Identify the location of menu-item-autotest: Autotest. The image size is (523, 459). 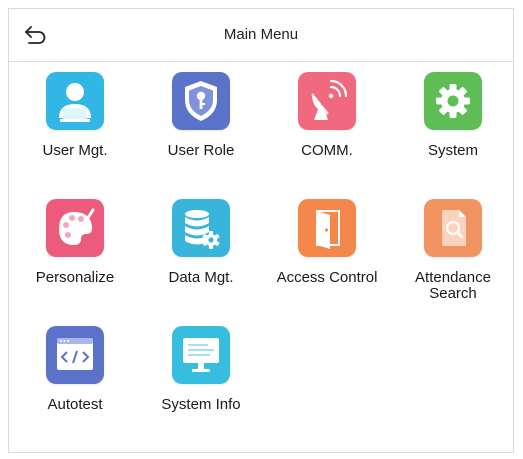
(75, 369).